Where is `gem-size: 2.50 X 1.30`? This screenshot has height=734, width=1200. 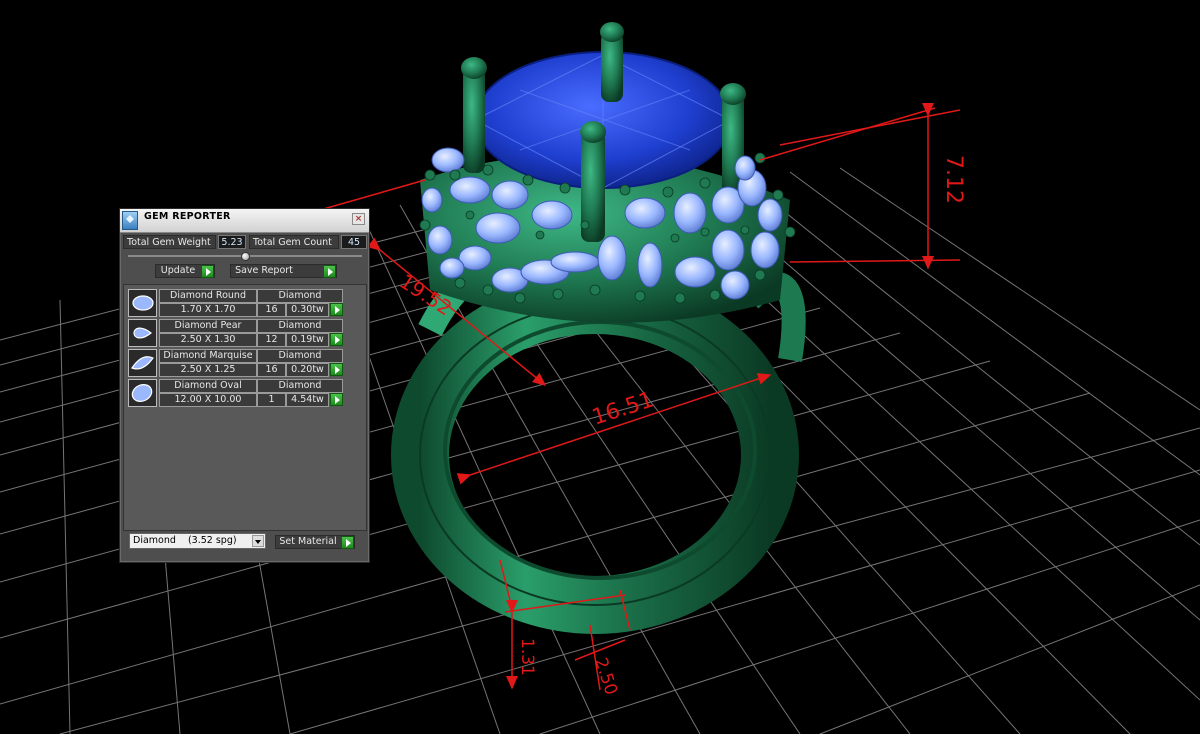
gem-size: 2.50 X 1.30 is located at coordinates (208, 340).